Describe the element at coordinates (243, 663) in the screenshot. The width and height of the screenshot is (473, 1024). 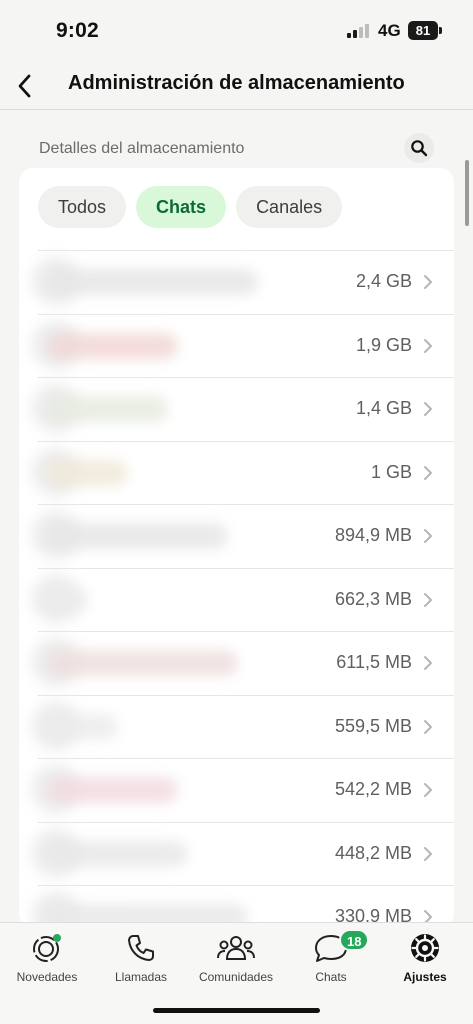
I see `chat-storage-row: 611,5 MB` at that location.